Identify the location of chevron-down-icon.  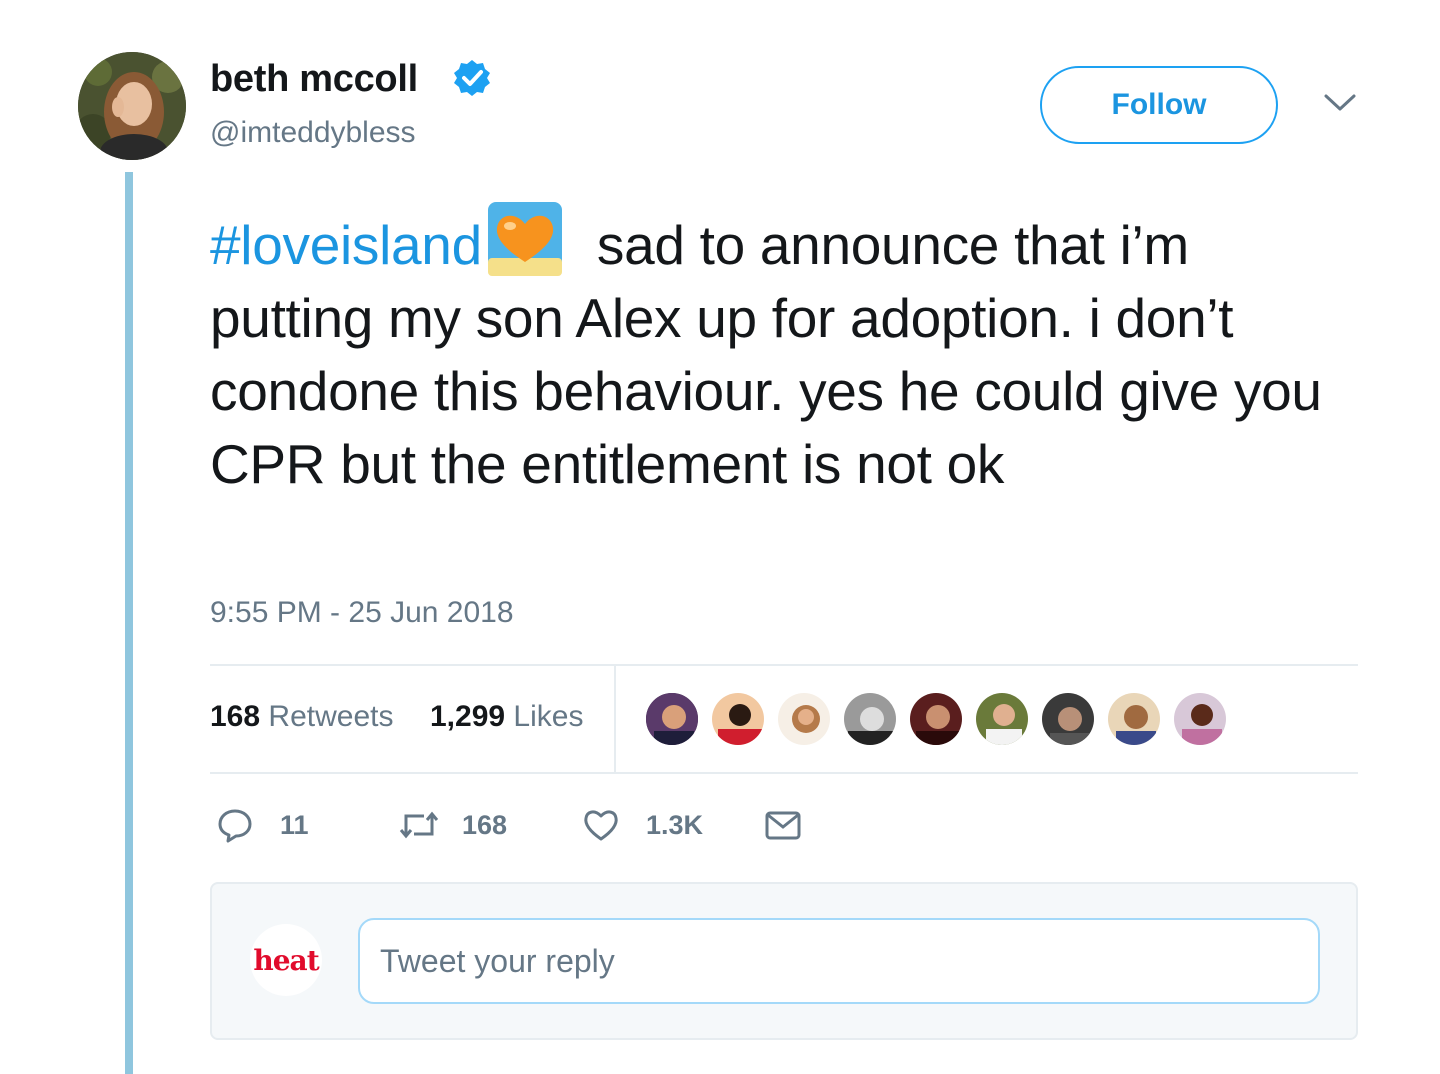
(1340, 103).